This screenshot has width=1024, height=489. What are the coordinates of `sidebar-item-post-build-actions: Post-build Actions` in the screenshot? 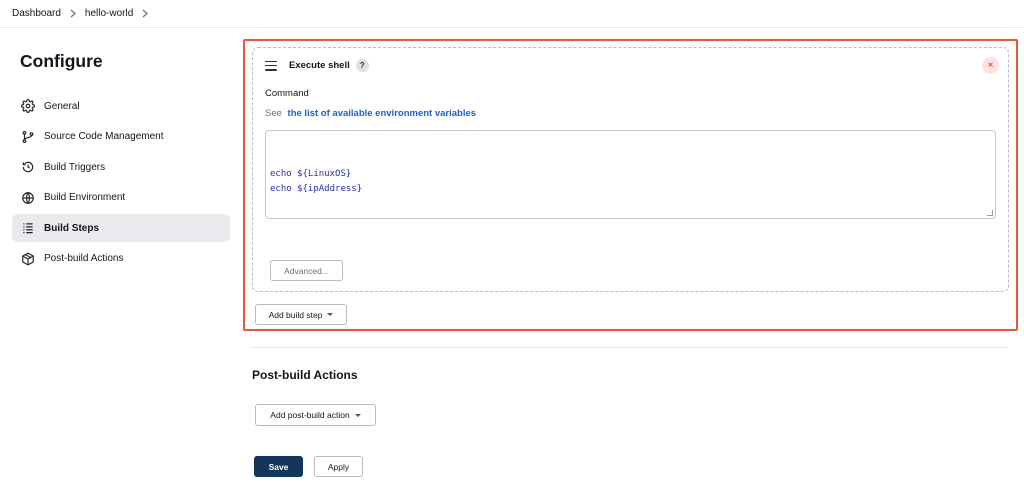 It's located at (121, 259).